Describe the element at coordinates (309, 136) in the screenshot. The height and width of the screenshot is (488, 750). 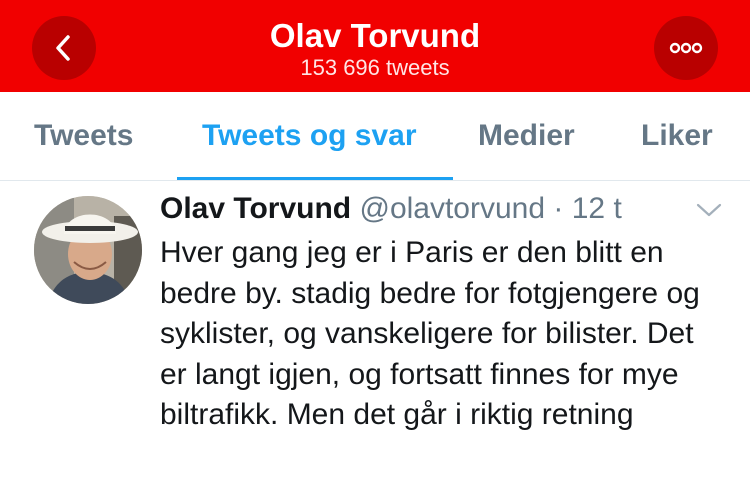
I see `tab-tweets-og-svar: Tweets og svar` at that location.